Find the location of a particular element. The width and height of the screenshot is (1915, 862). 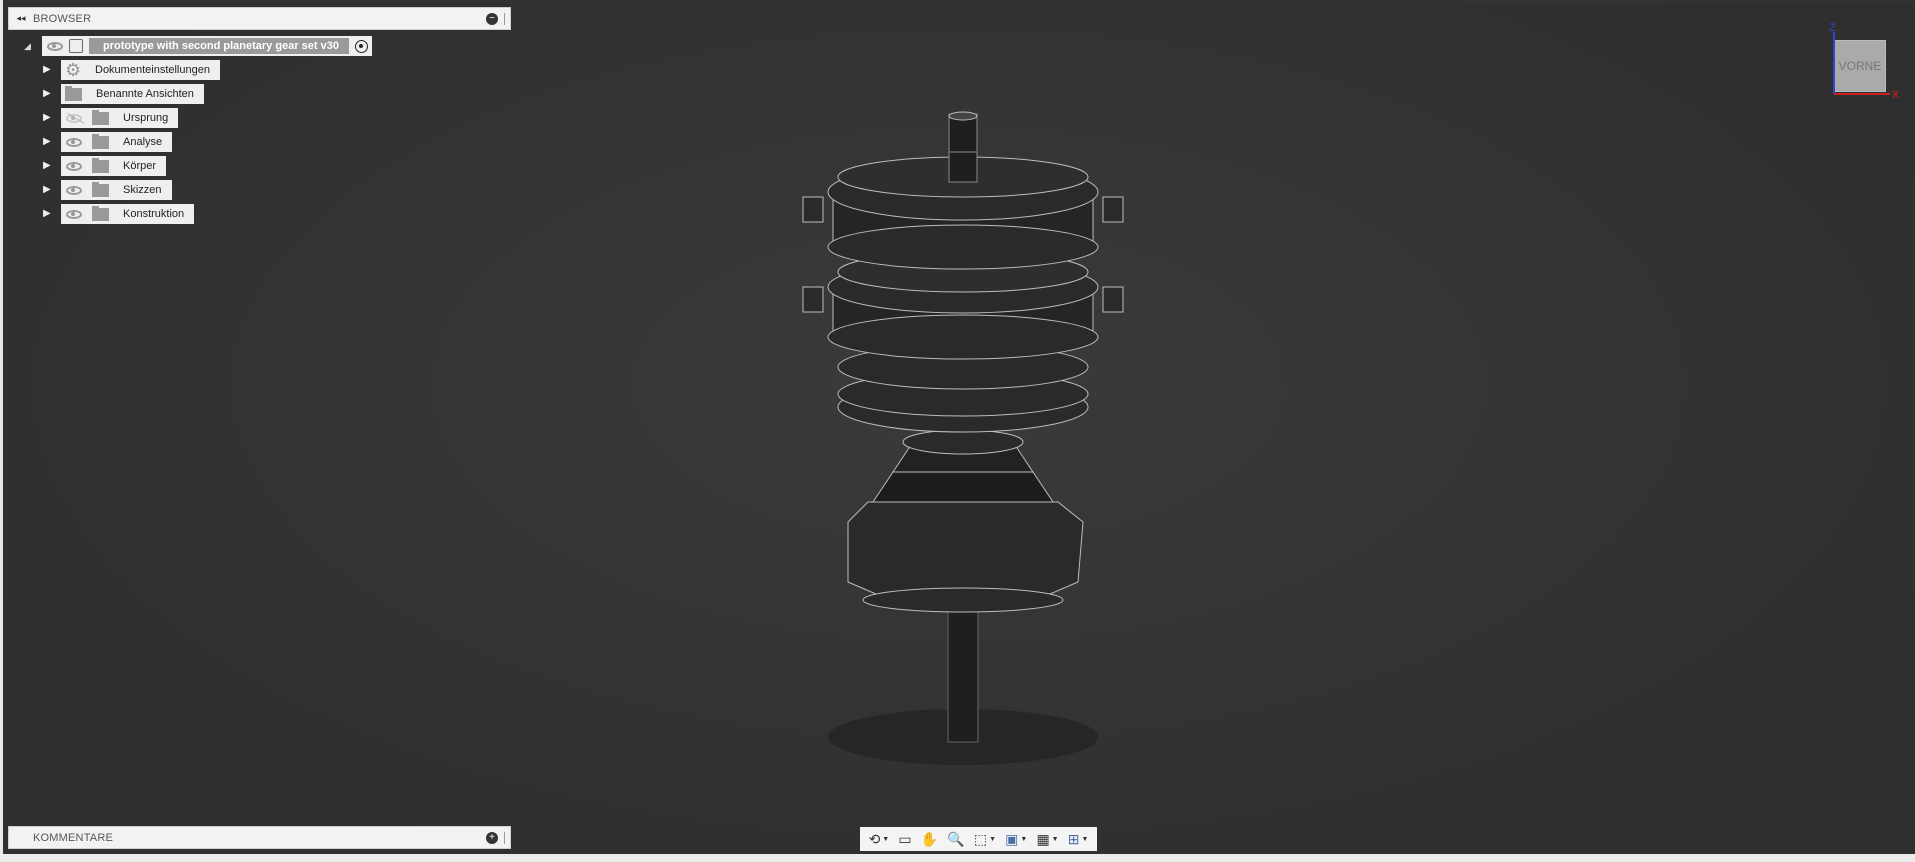

pan-button: ✋ is located at coordinates (929, 839).